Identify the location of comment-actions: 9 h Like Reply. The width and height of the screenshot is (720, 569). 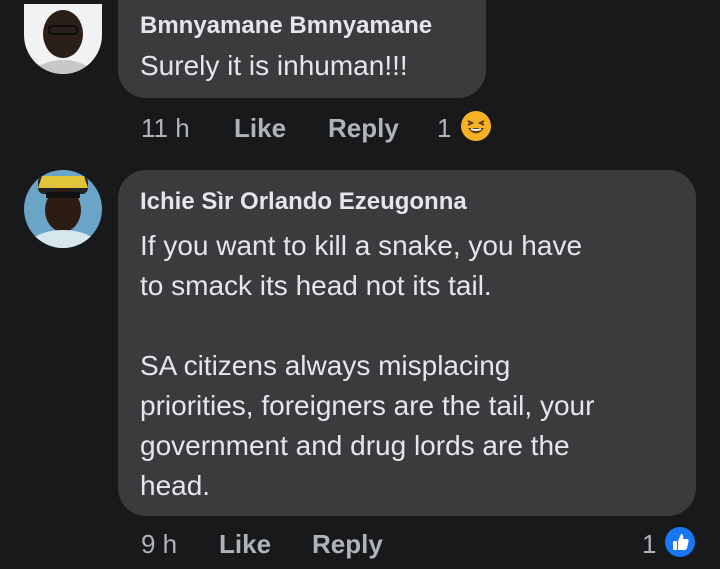
(360, 547).